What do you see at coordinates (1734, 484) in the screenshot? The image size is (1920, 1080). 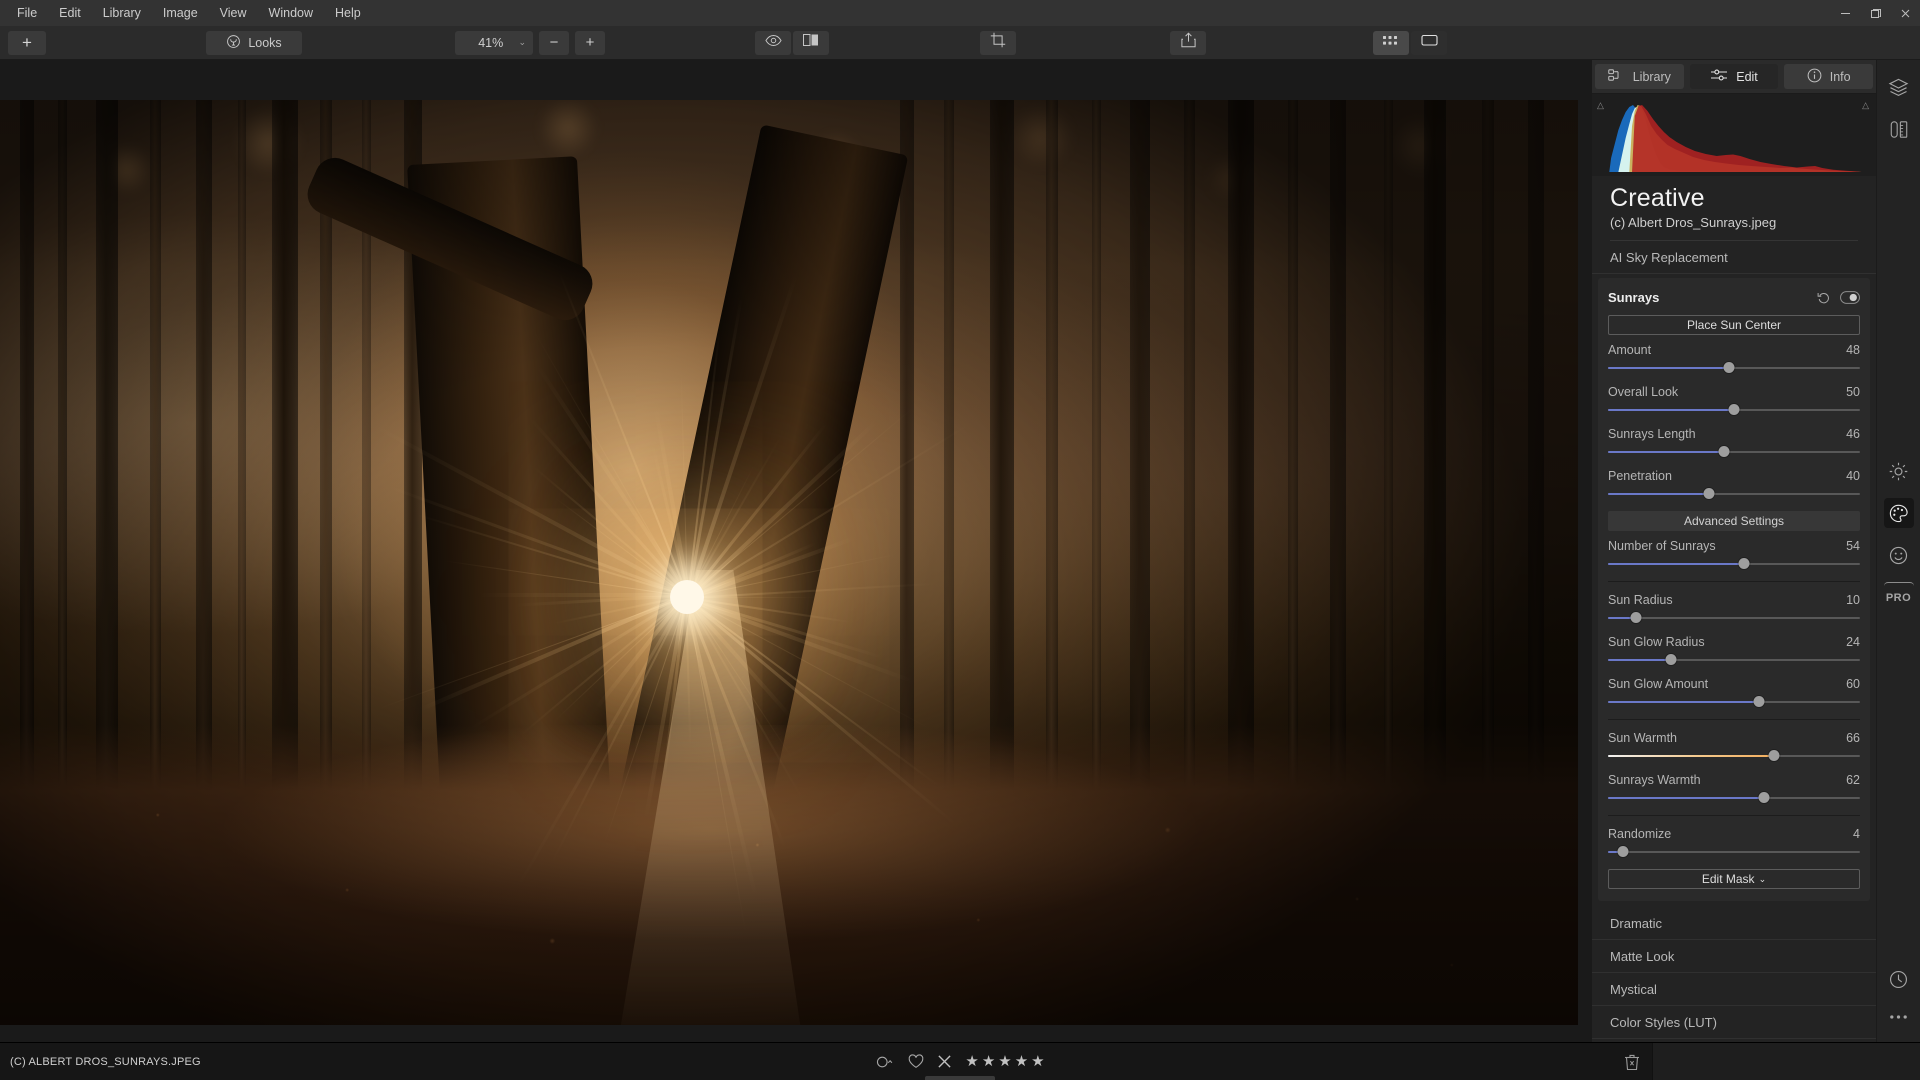 I see `slider-penetration: Penetration 40` at bounding box center [1734, 484].